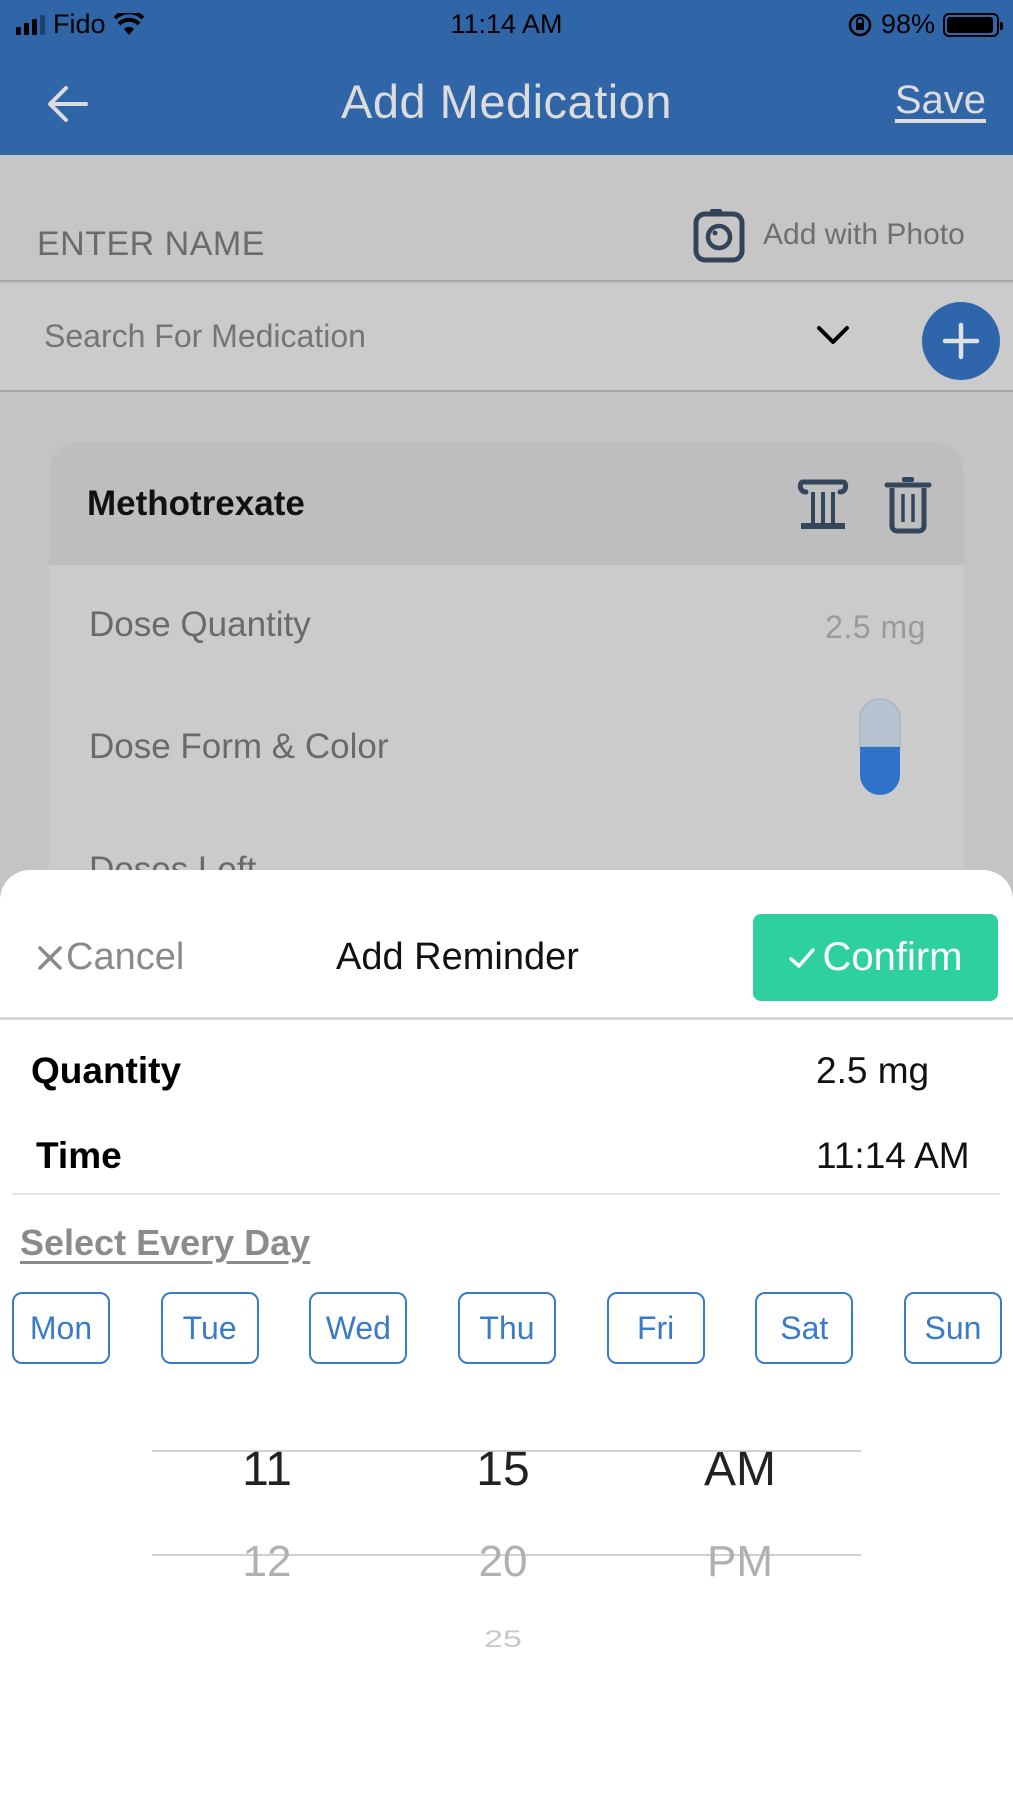  I want to click on add-with-photo-button: Add with Photo, so click(829, 235).